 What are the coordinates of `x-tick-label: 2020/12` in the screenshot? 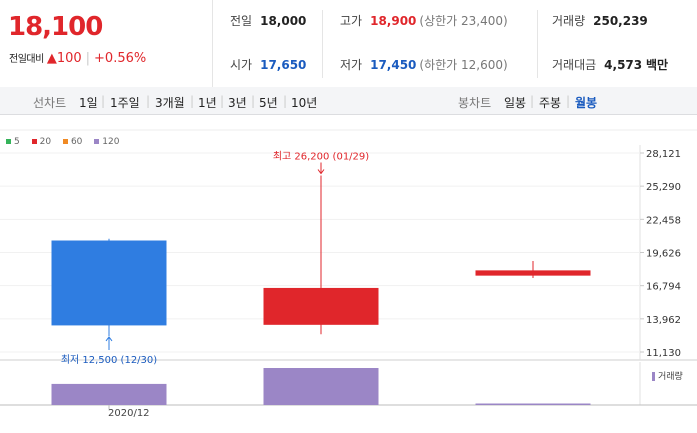 It's located at (129, 413).